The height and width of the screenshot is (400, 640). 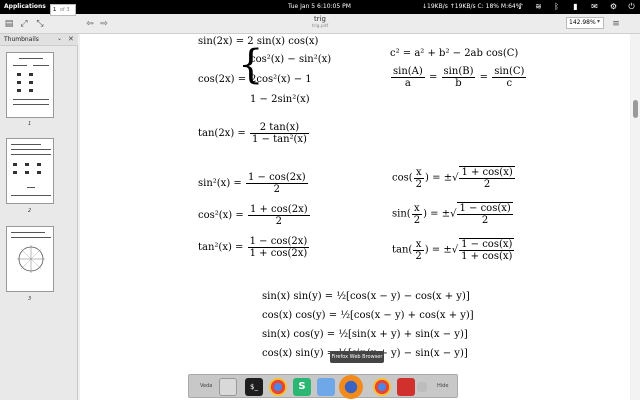 I want to click on chevron-down-icon: ⌄, so click(x=59, y=38).